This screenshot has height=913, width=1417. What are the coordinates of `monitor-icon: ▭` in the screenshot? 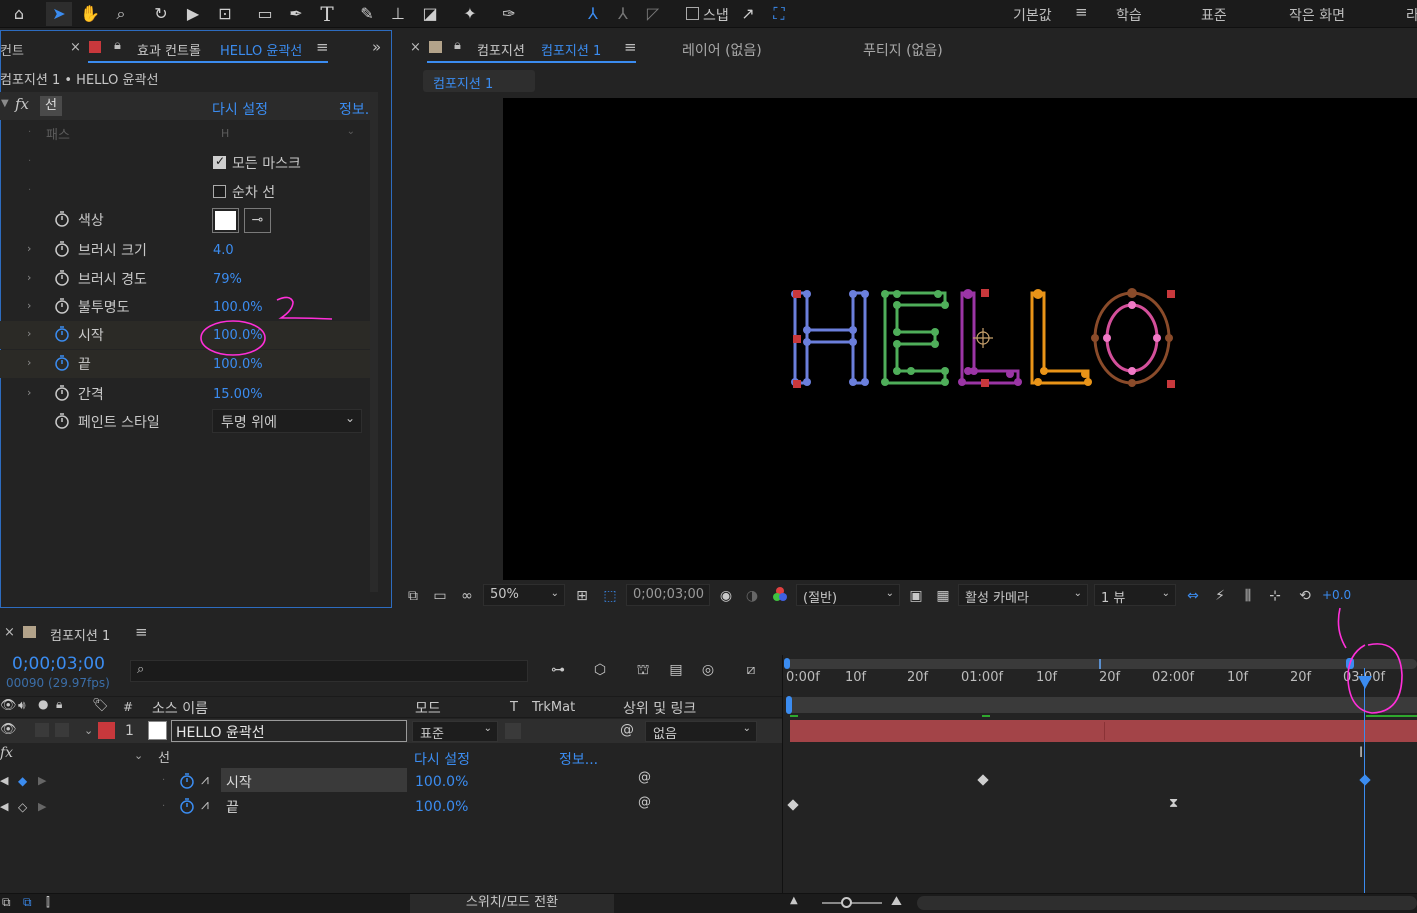 It's located at (440, 596).